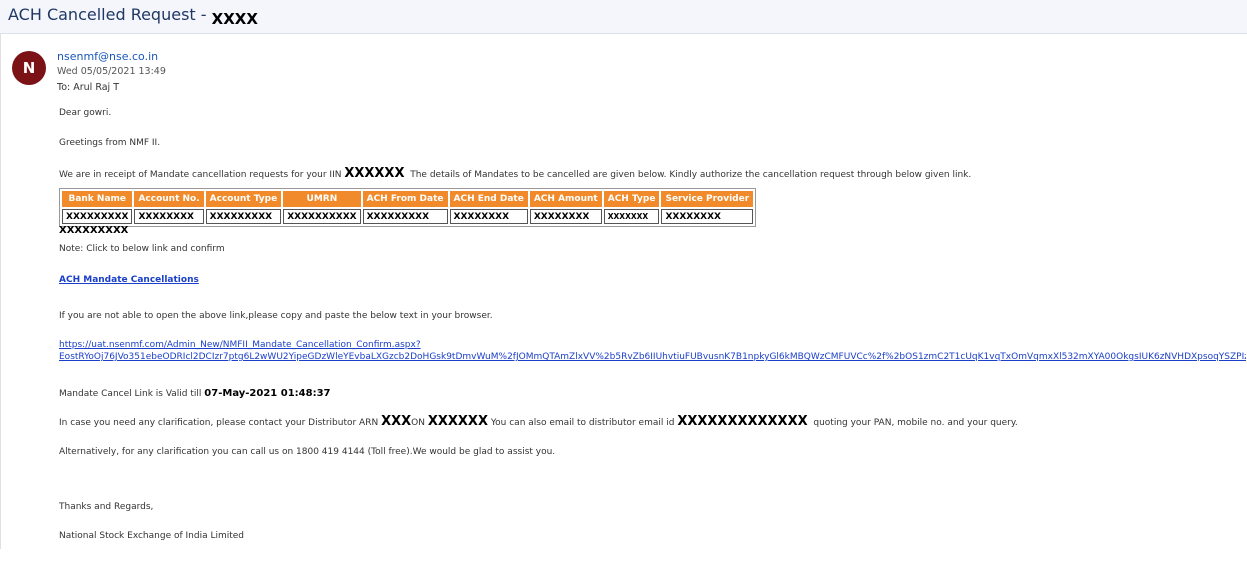 This screenshot has height=572, width=1247. I want to click on col-umrn: UMRN, so click(322, 199).